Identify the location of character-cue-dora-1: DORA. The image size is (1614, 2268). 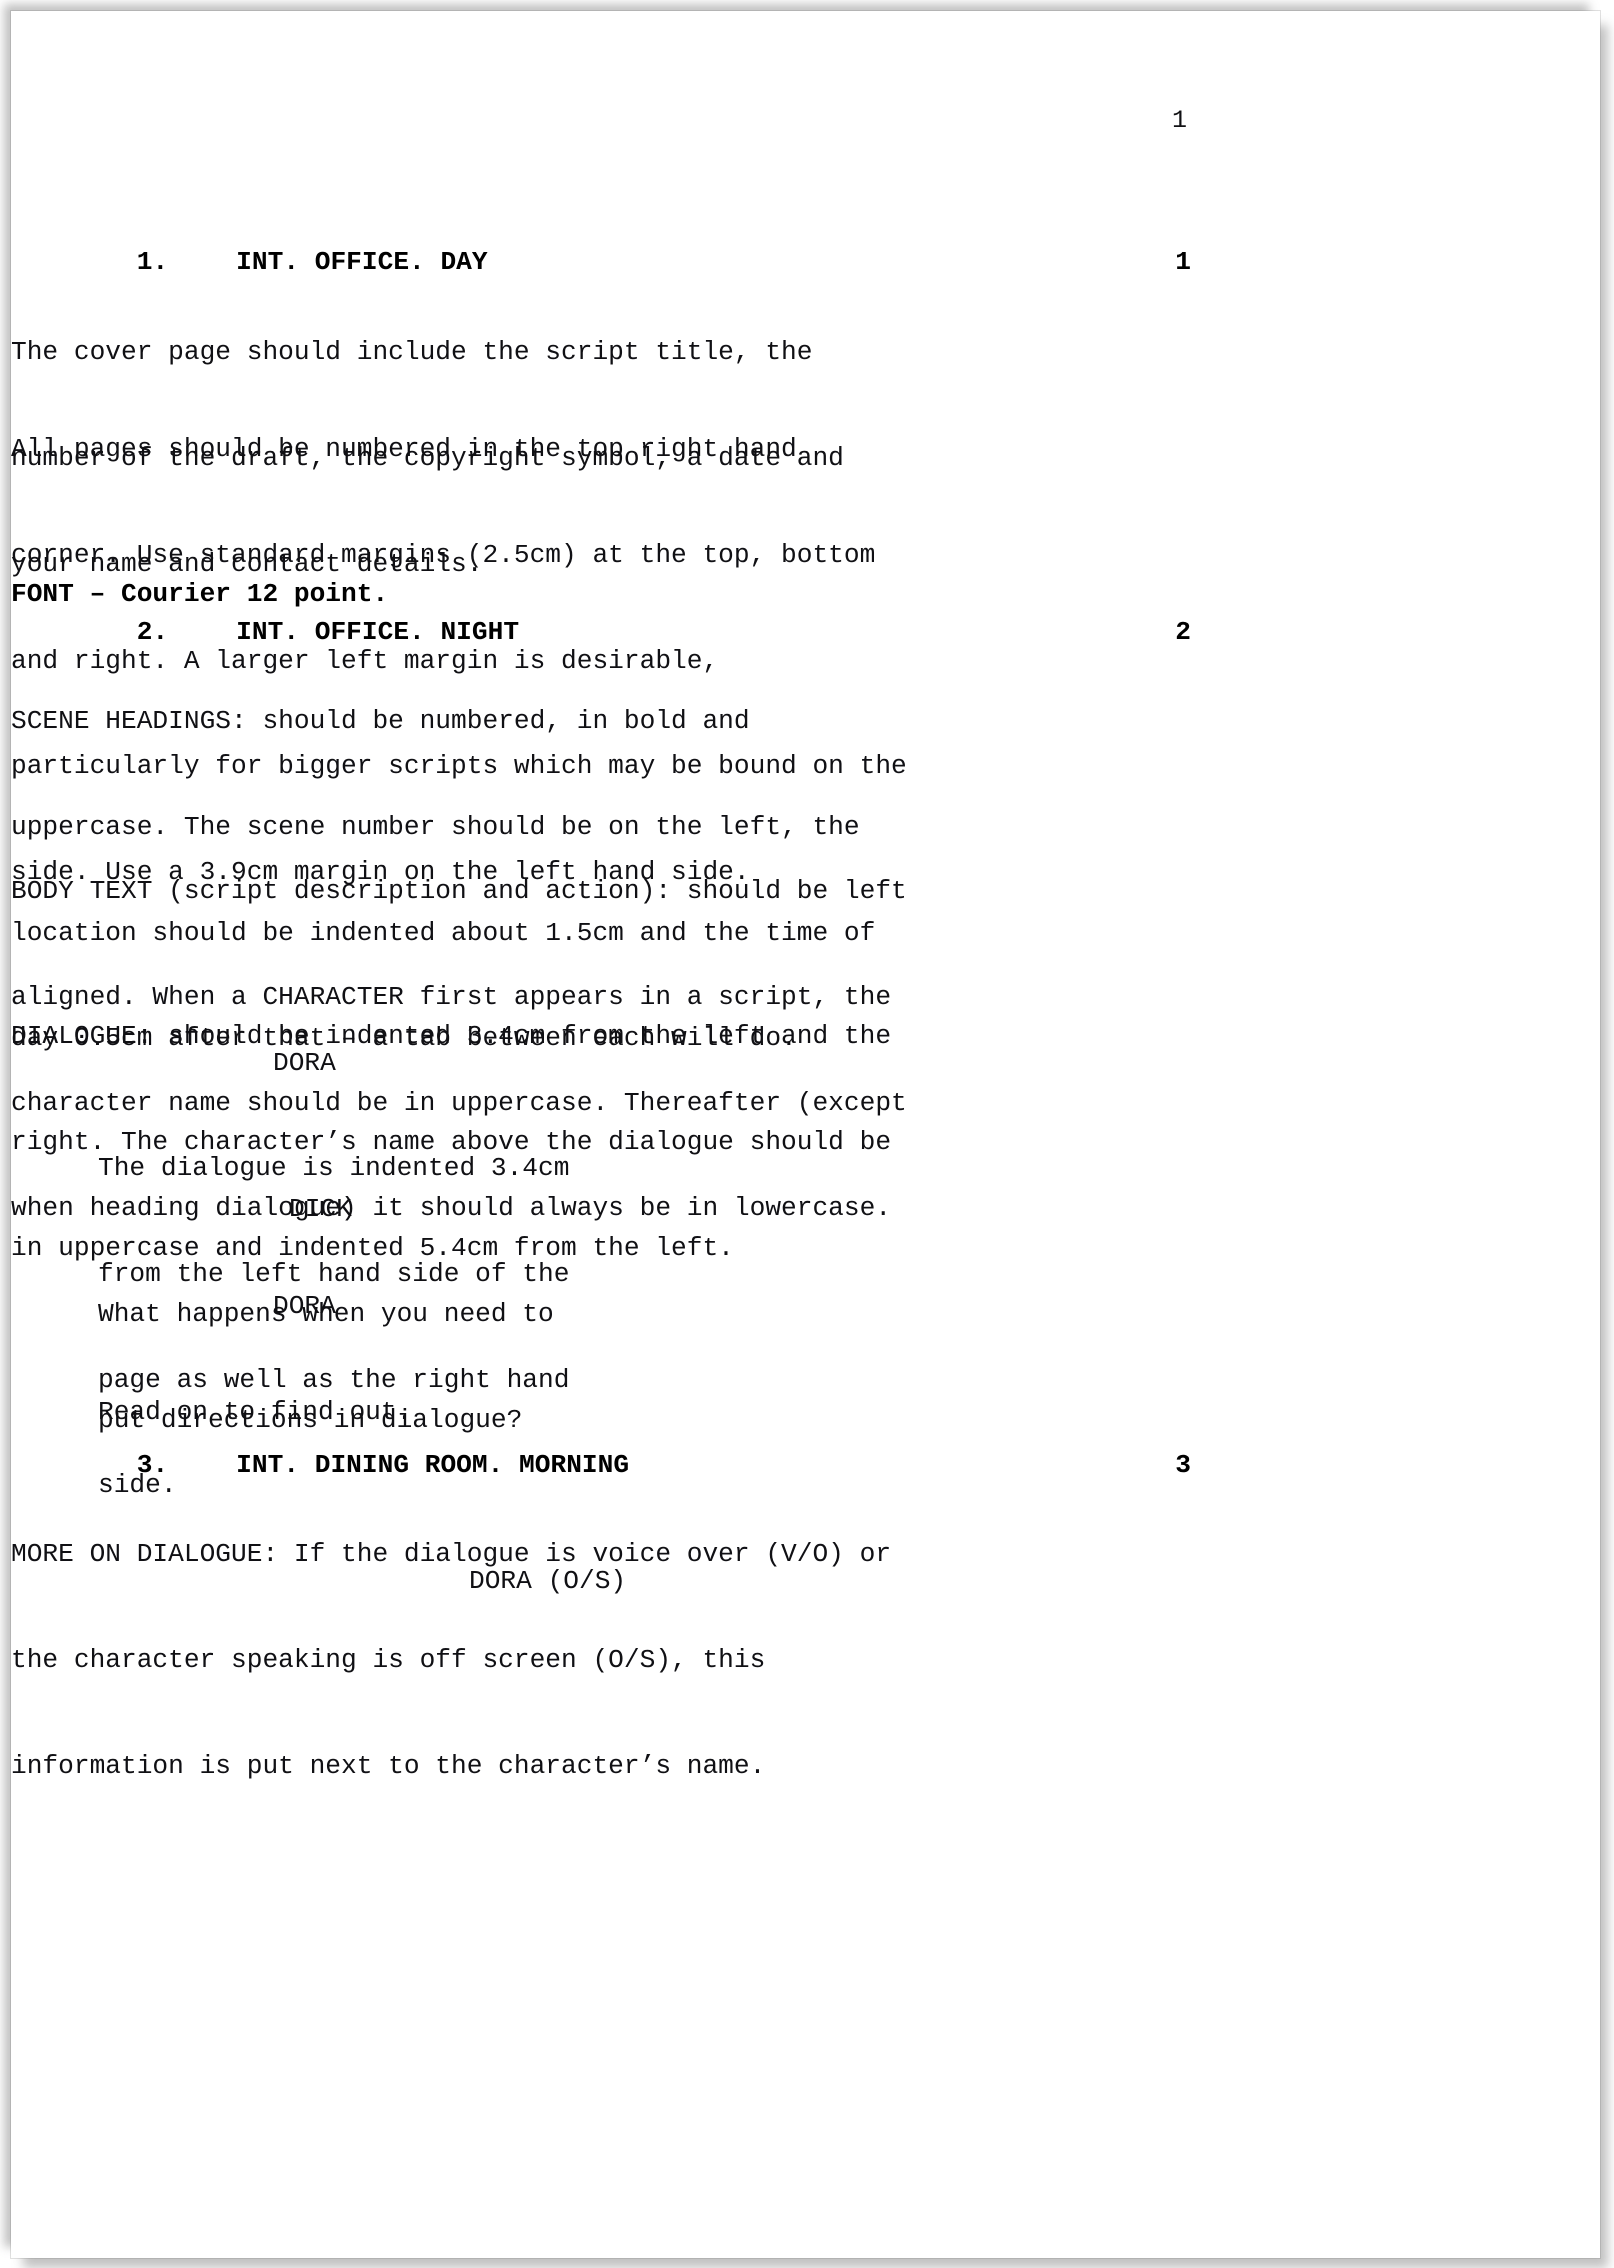
(304, 1063).